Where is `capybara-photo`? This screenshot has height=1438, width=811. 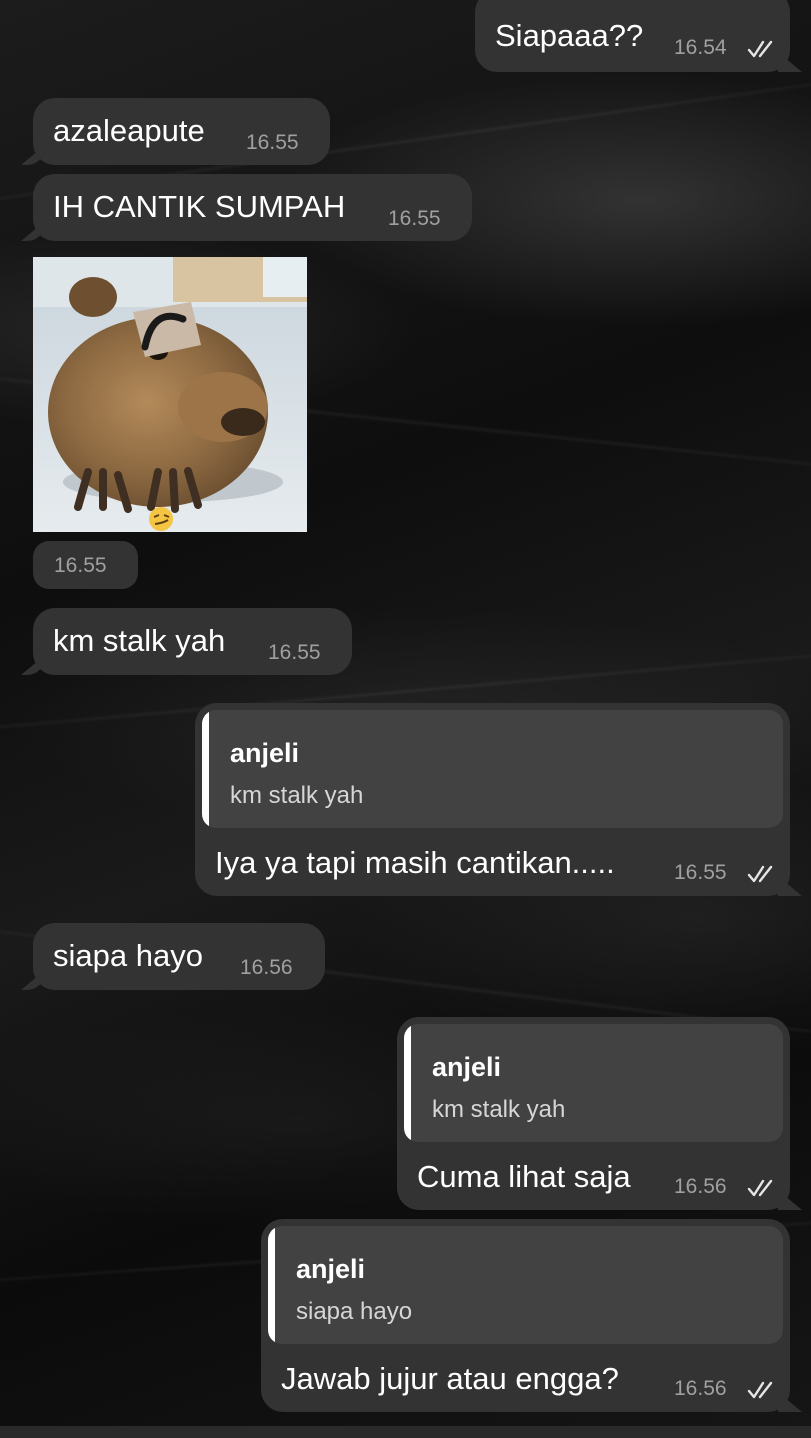
capybara-photo is located at coordinates (170, 394).